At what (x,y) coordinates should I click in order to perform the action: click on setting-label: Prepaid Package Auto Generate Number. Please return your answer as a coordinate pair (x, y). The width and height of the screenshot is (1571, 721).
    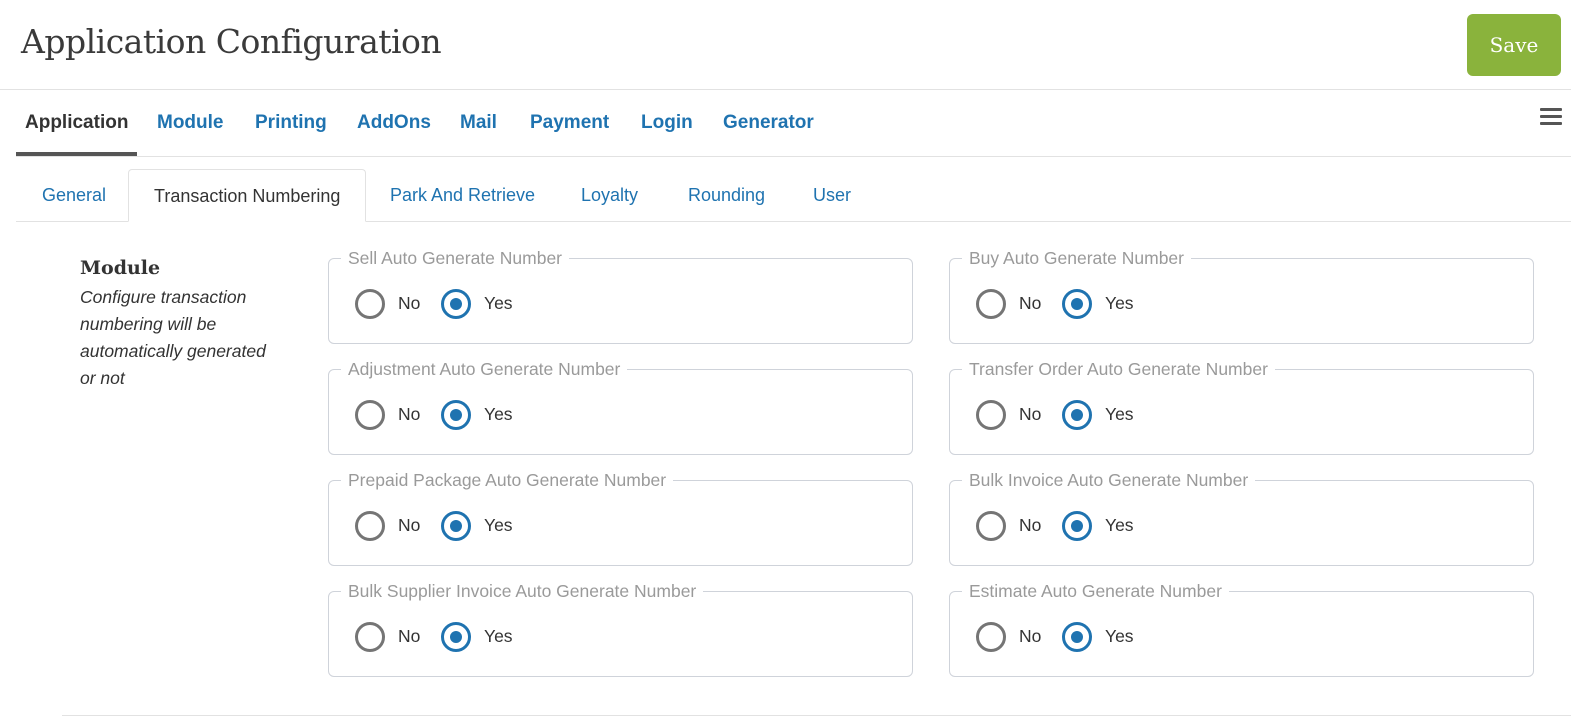
    Looking at the image, I should click on (507, 480).